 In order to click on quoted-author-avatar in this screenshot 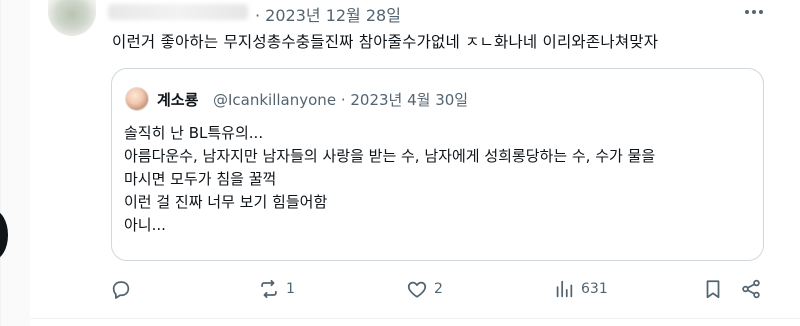, I will do `click(137, 99)`.